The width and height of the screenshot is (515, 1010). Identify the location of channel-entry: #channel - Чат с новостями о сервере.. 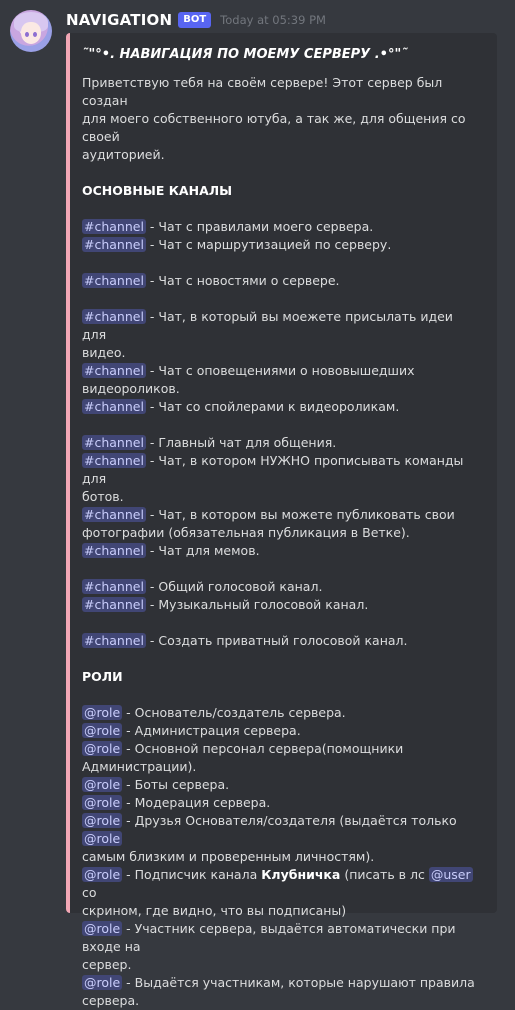
(281, 281).